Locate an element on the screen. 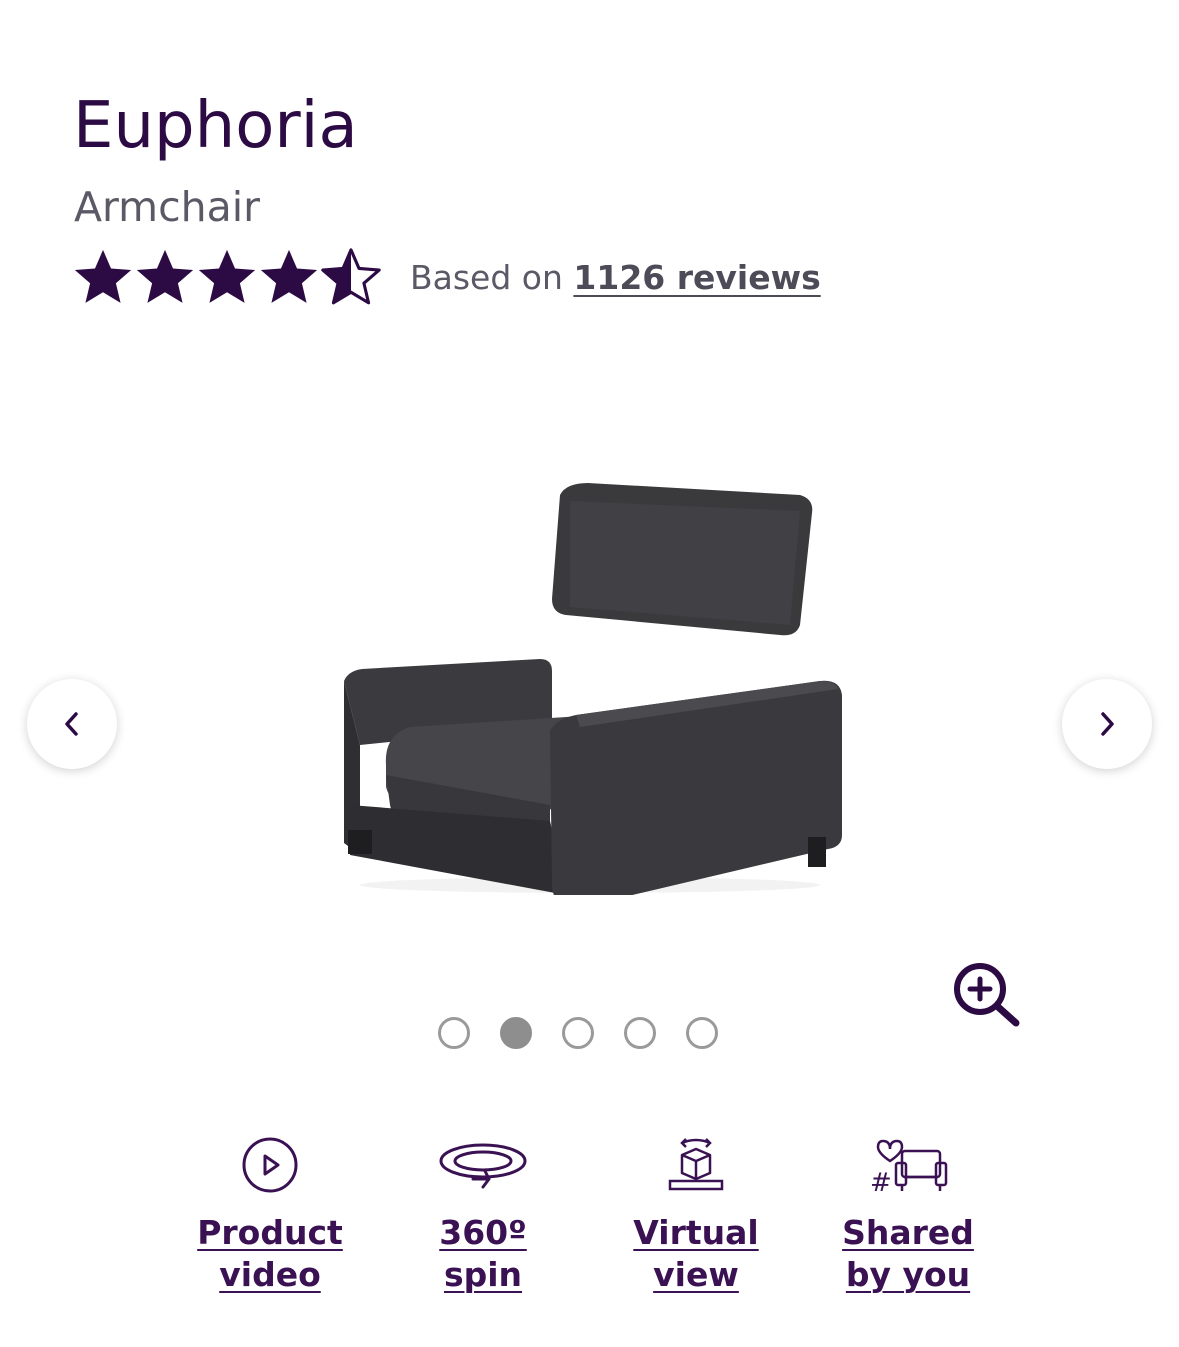 This screenshot has width=1179, height=1347. virtual-view-link: Virtual view is located at coordinates (696, 1213).